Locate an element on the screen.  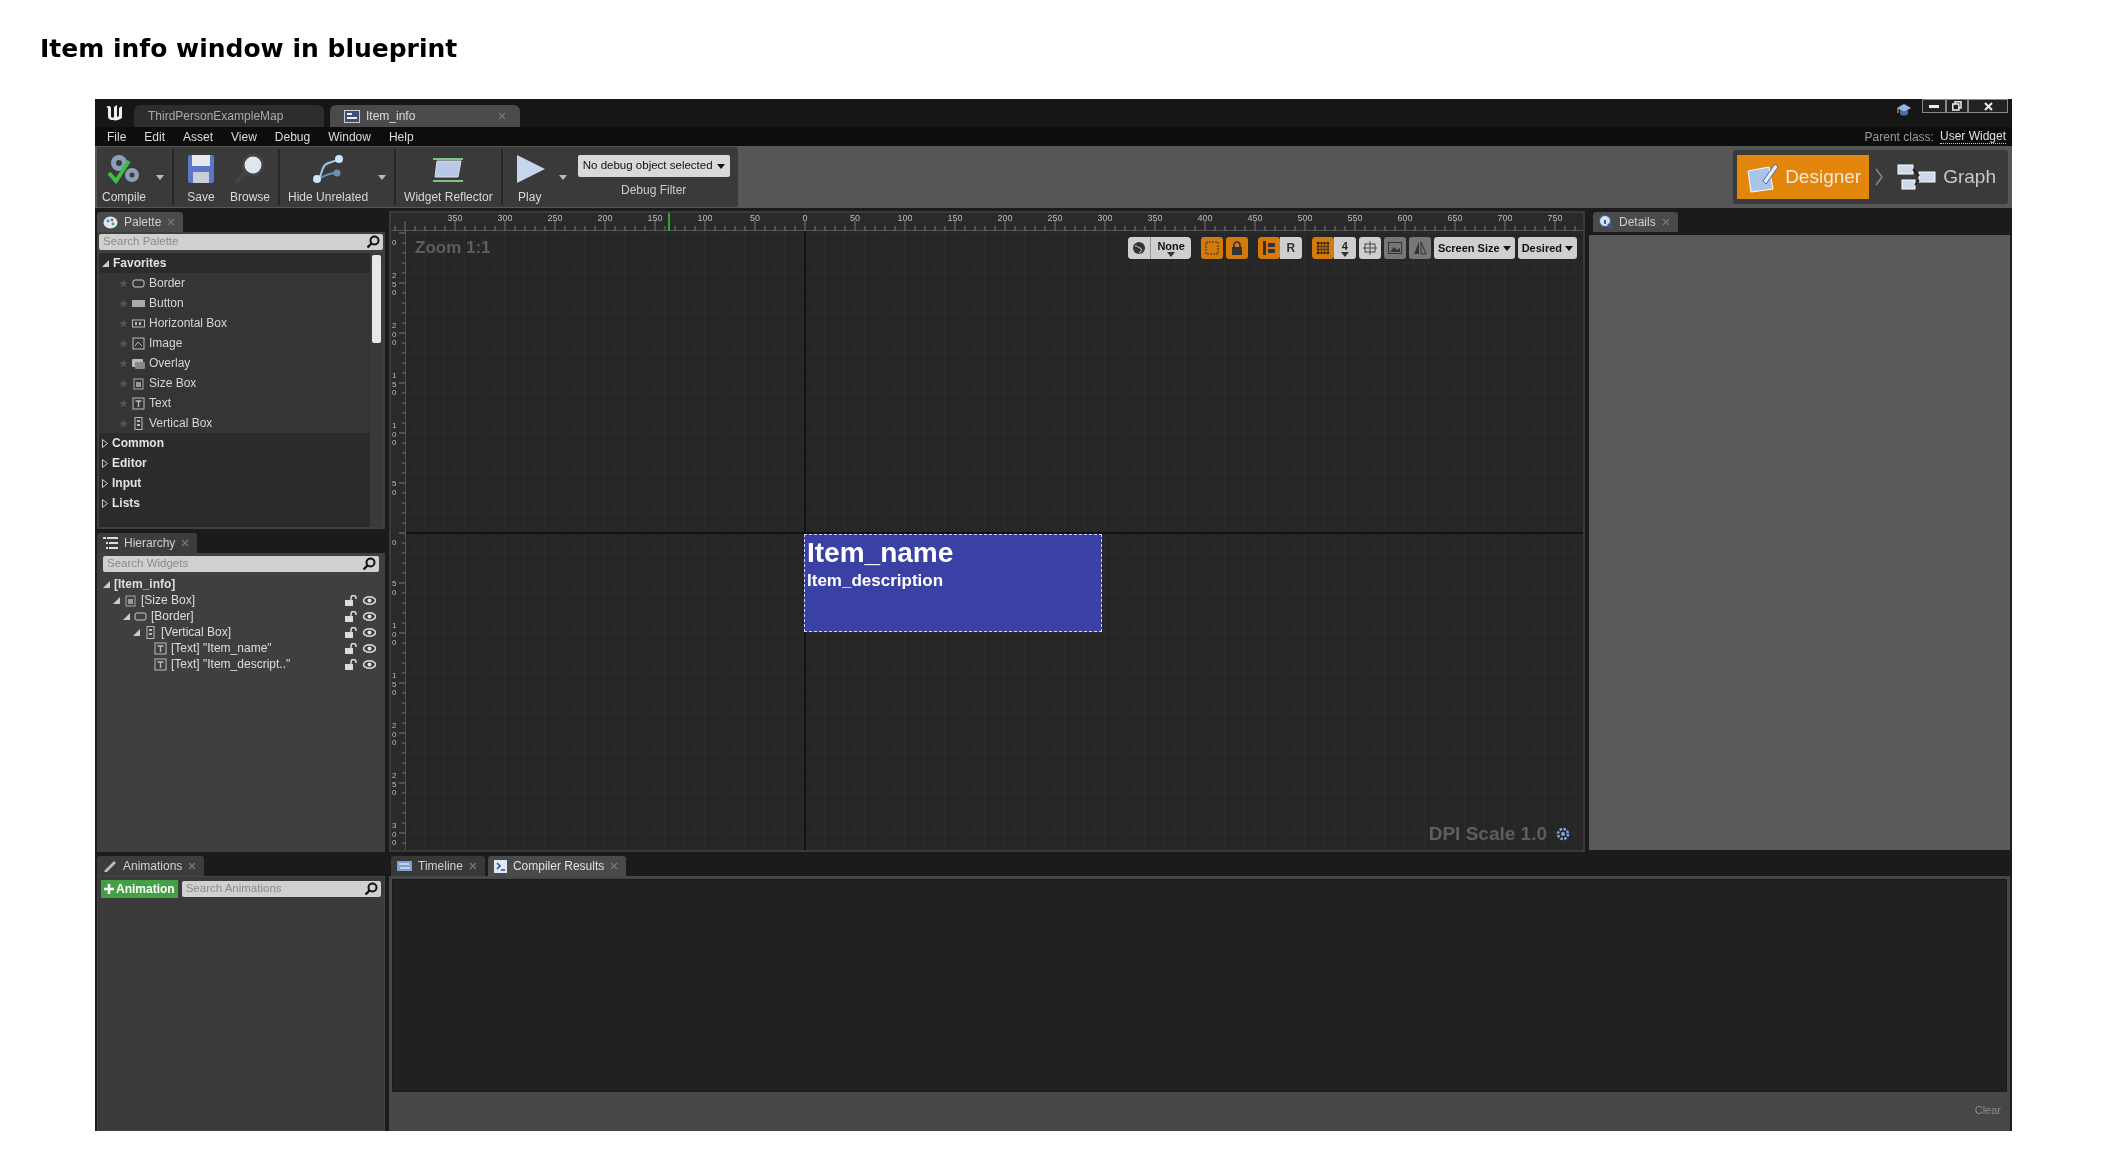
toolbar-button: Save is located at coordinates (201, 177).